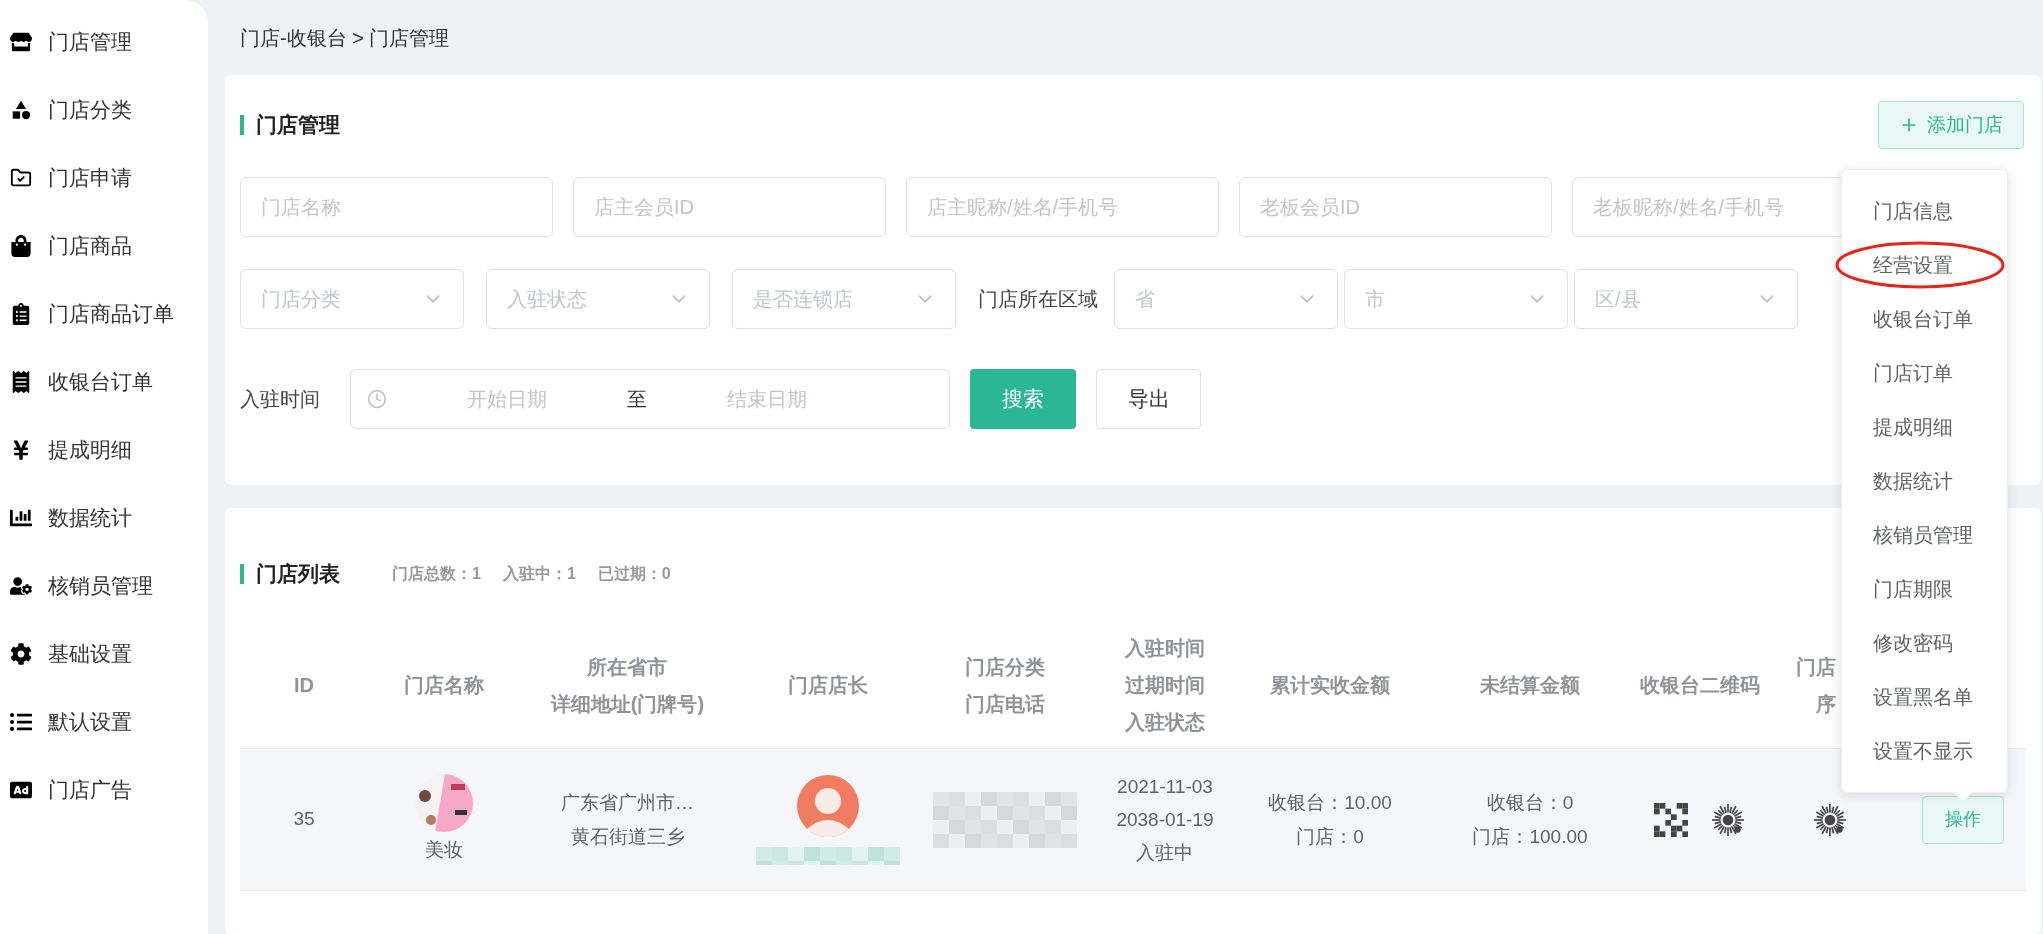 The image size is (2043, 934). I want to click on section-title: 门店管理, so click(298, 125).